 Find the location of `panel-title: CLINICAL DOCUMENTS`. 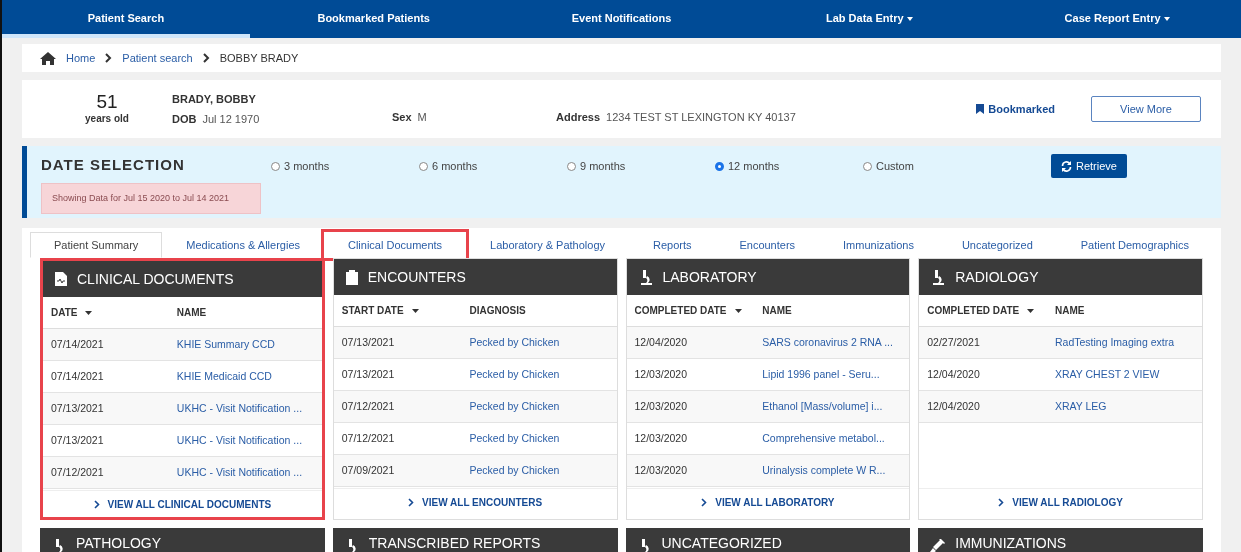

panel-title: CLINICAL DOCUMENTS is located at coordinates (155, 279).